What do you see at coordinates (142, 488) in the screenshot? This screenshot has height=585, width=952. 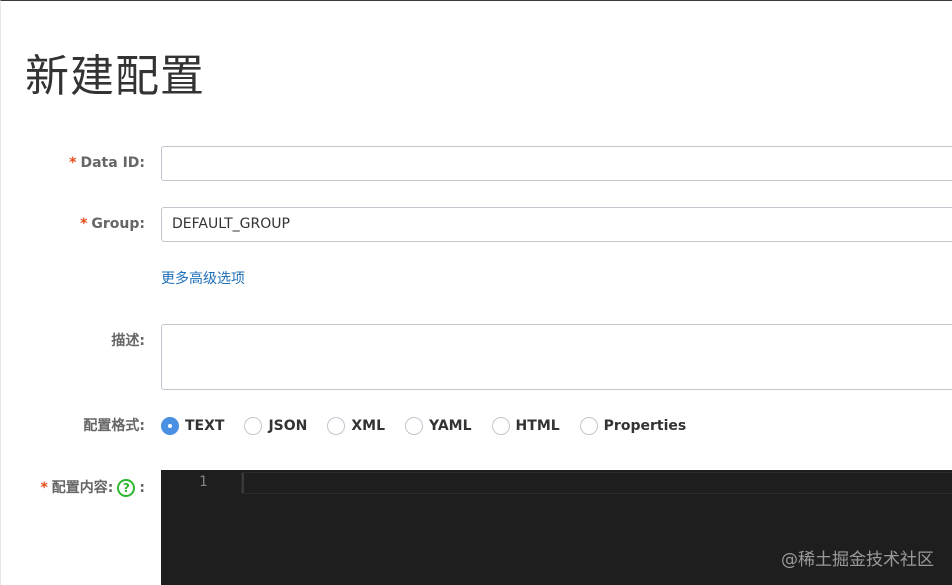 I see `content-label-colon: :` at bounding box center [142, 488].